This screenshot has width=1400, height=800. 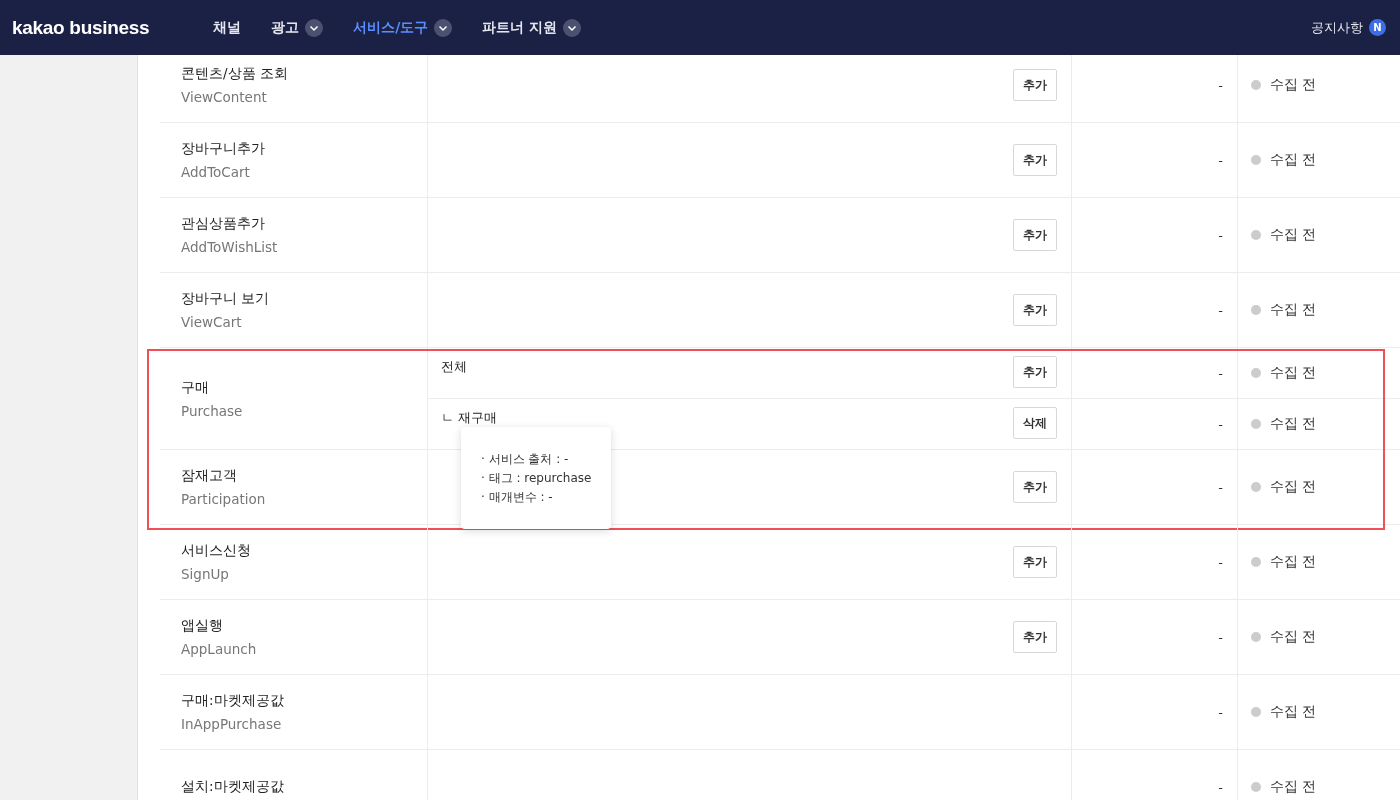 I want to click on event-name: 장바구니 보기, so click(x=226, y=299).